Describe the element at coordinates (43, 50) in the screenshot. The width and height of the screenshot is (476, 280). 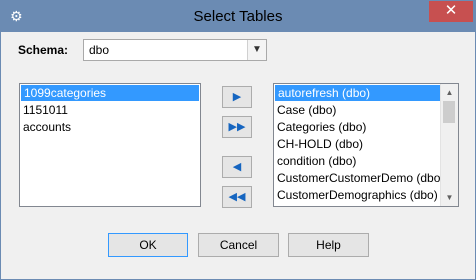
I see `schema-label: Schema:` at that location.